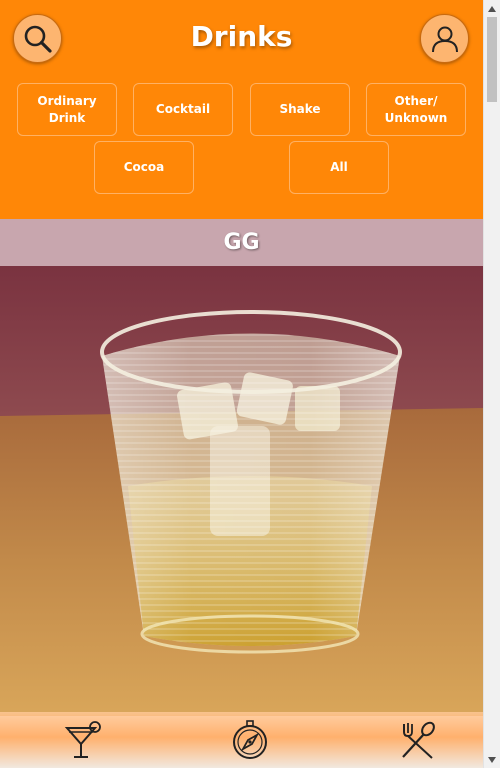 Image resolution: width=500 pixels, height=768 pixels. I want to click on nav-explore, so click(250, 740).